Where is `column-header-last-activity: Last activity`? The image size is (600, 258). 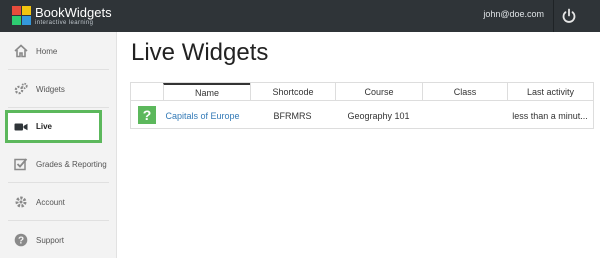
column-header-last-activity: Last activity is located at coordinates (550, 92).